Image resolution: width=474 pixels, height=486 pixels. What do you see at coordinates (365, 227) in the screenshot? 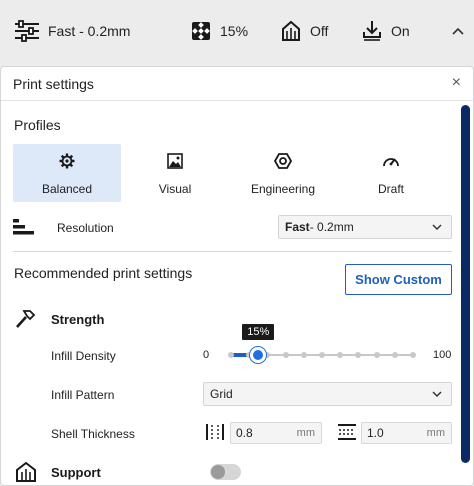
I see `resolution-dropdown: Fast - 0.2mm` at bounding box center [365, 227].